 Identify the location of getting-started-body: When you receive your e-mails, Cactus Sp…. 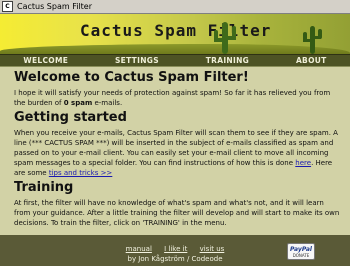
(176, 148).